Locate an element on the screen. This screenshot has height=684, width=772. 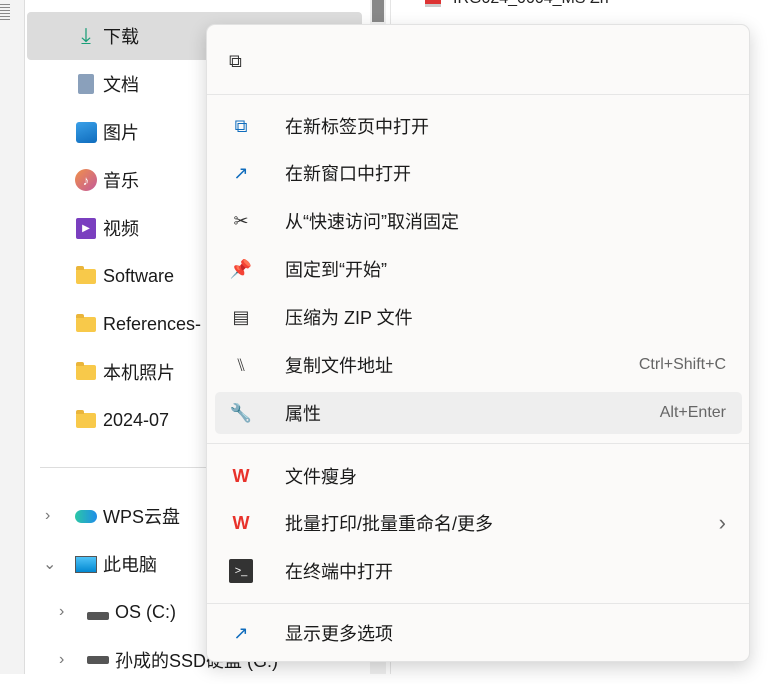
more-options-icon: ↗ is located at coordinates (241, 632).